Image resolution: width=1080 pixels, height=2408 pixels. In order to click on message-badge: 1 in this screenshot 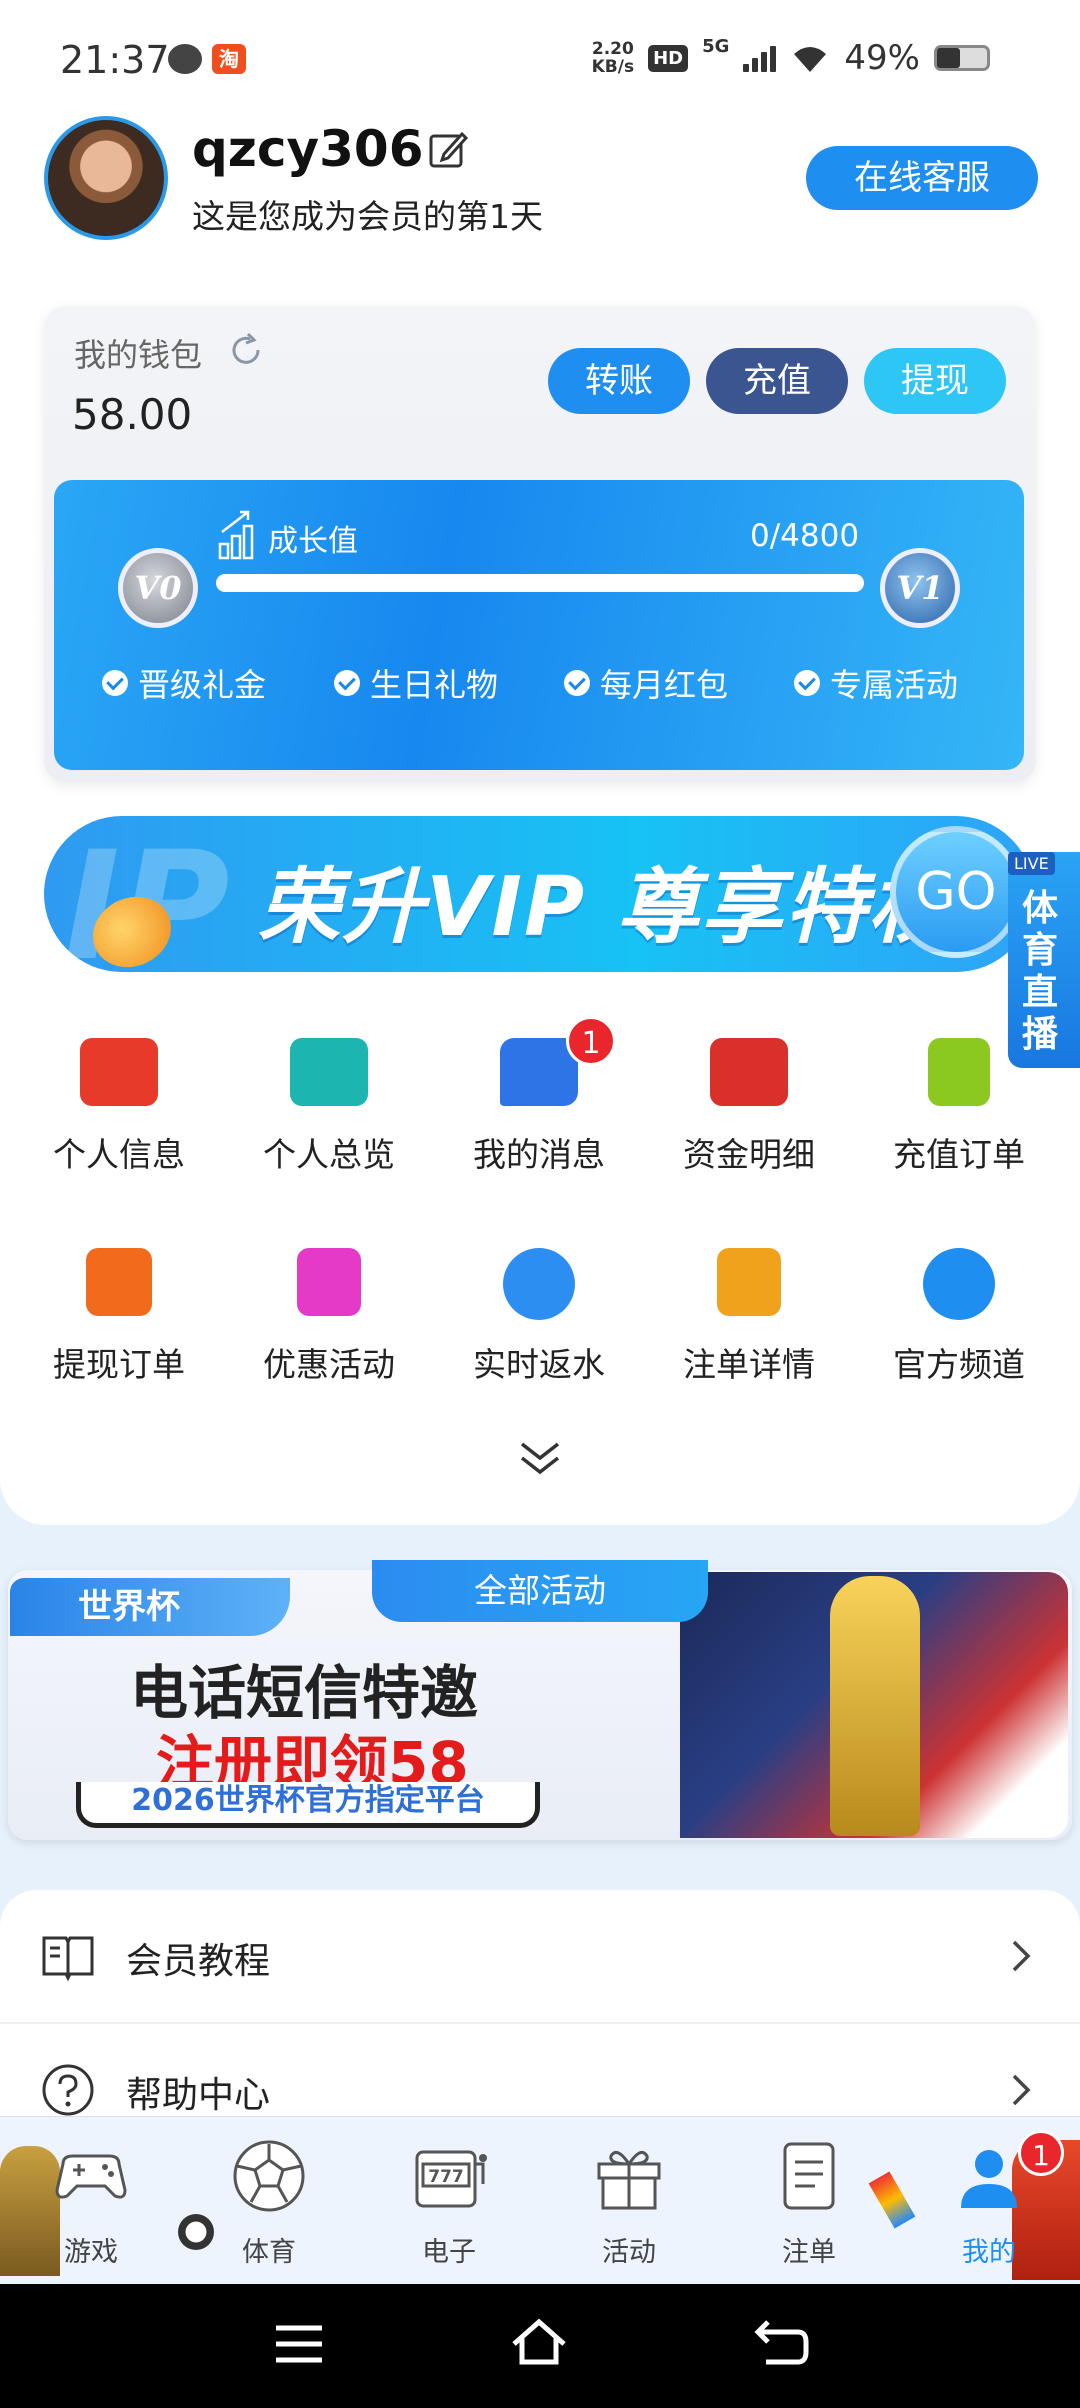, I will do `click(591, 1041)`.